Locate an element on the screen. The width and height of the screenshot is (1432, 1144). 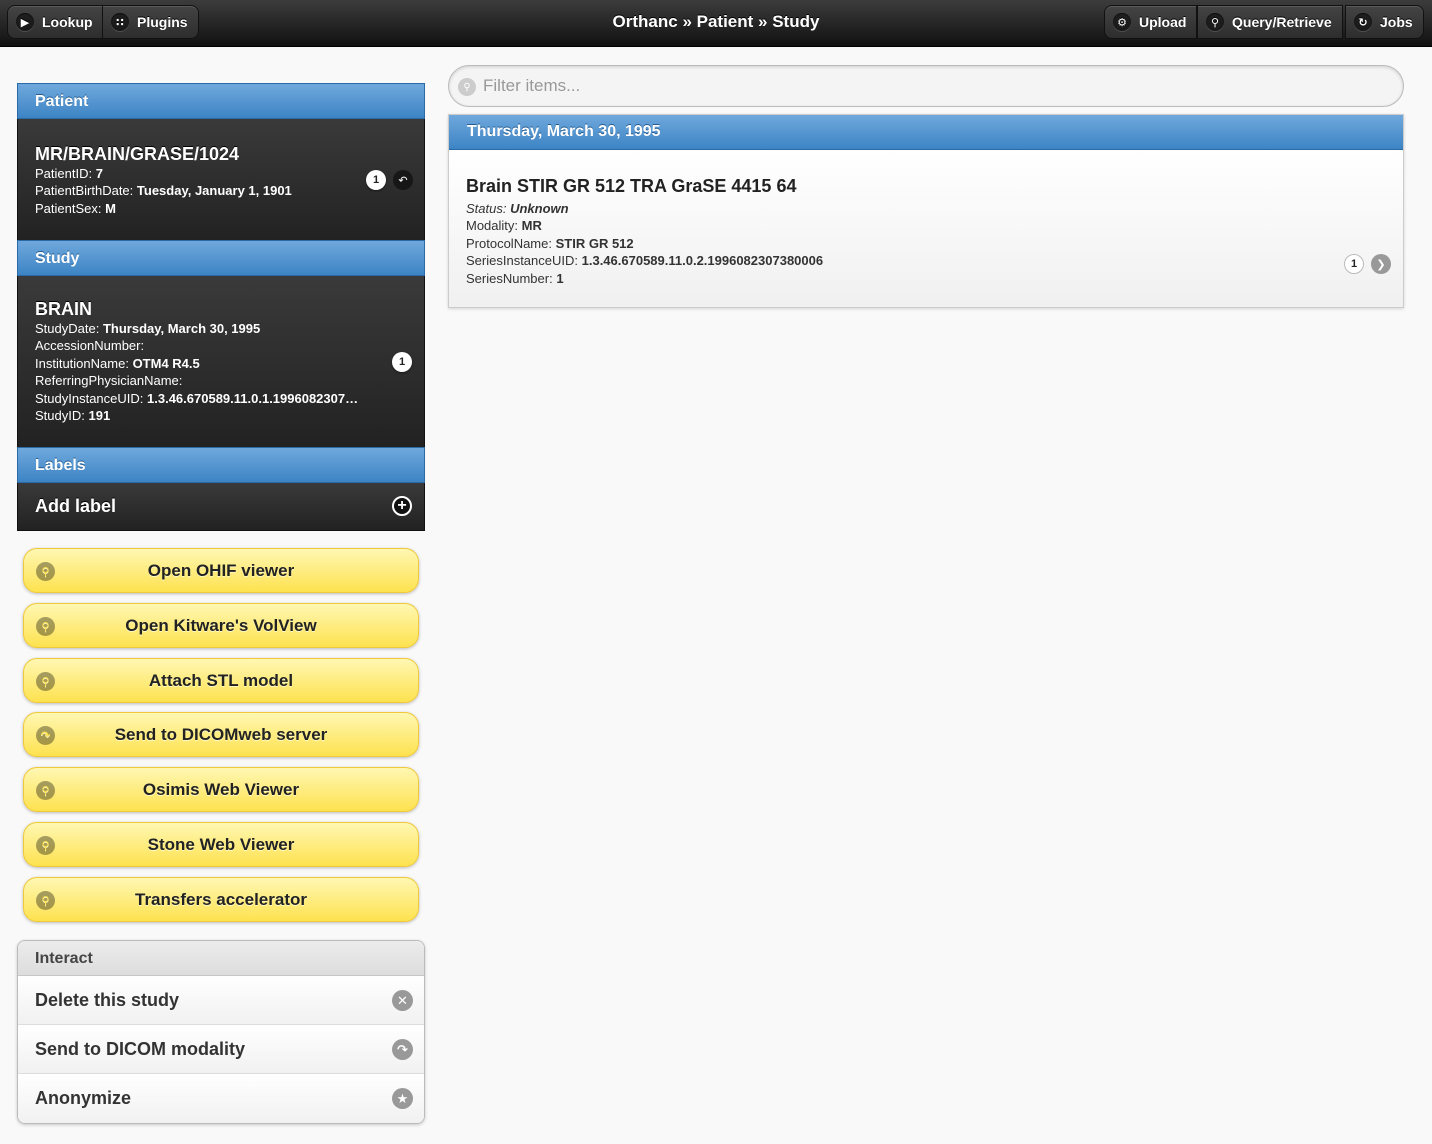
send-to-dicomweb-button: ↷ Send to DICOMweb server is located at coordinates (221, 734).